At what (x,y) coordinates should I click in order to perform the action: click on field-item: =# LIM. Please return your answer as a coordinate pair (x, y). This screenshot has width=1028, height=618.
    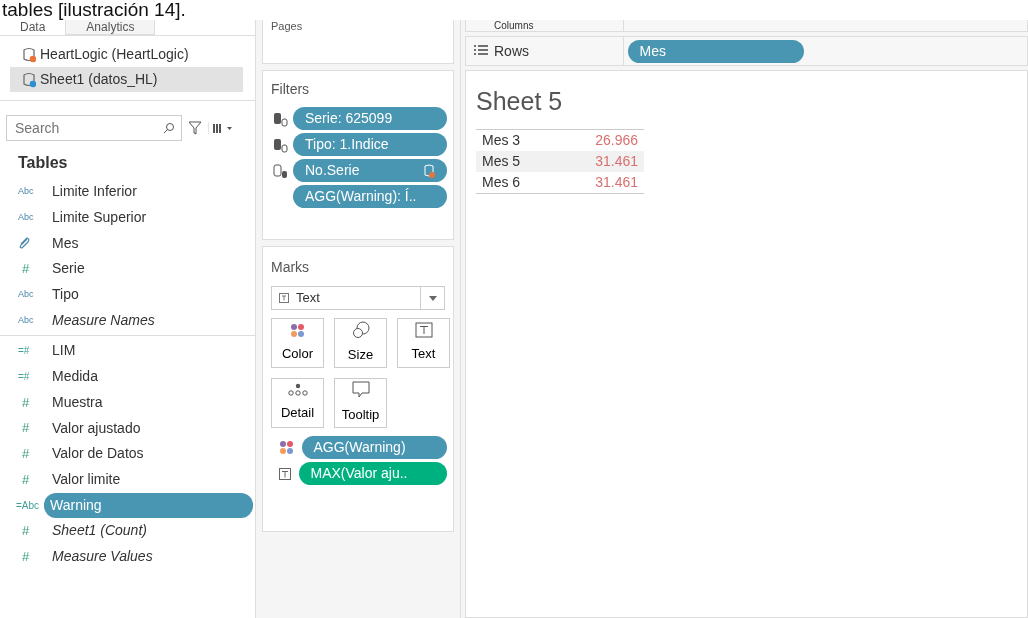
    Looking at the image, I should click on (127, 351).